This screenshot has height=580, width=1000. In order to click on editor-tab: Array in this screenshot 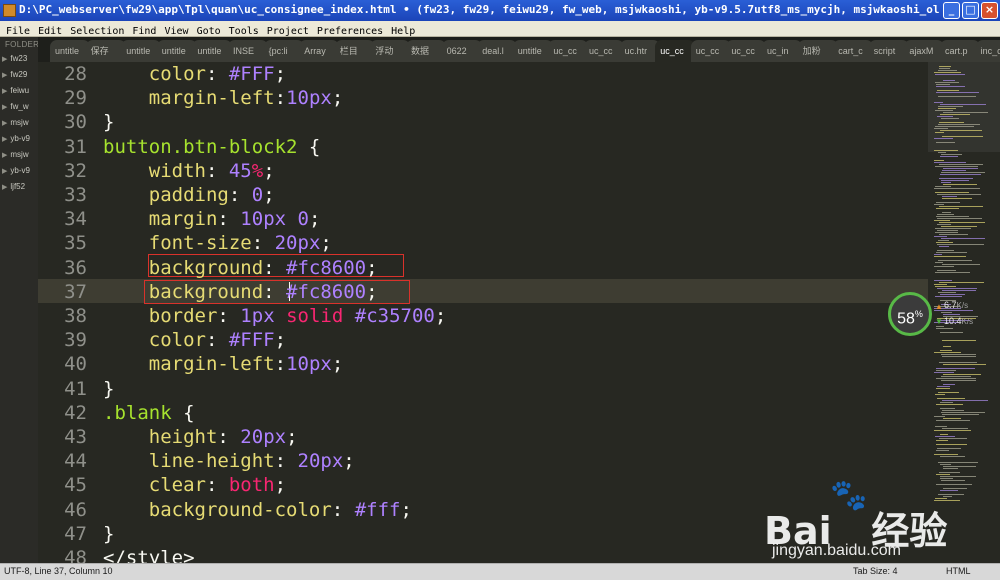, I will do `click(319, 51)`.